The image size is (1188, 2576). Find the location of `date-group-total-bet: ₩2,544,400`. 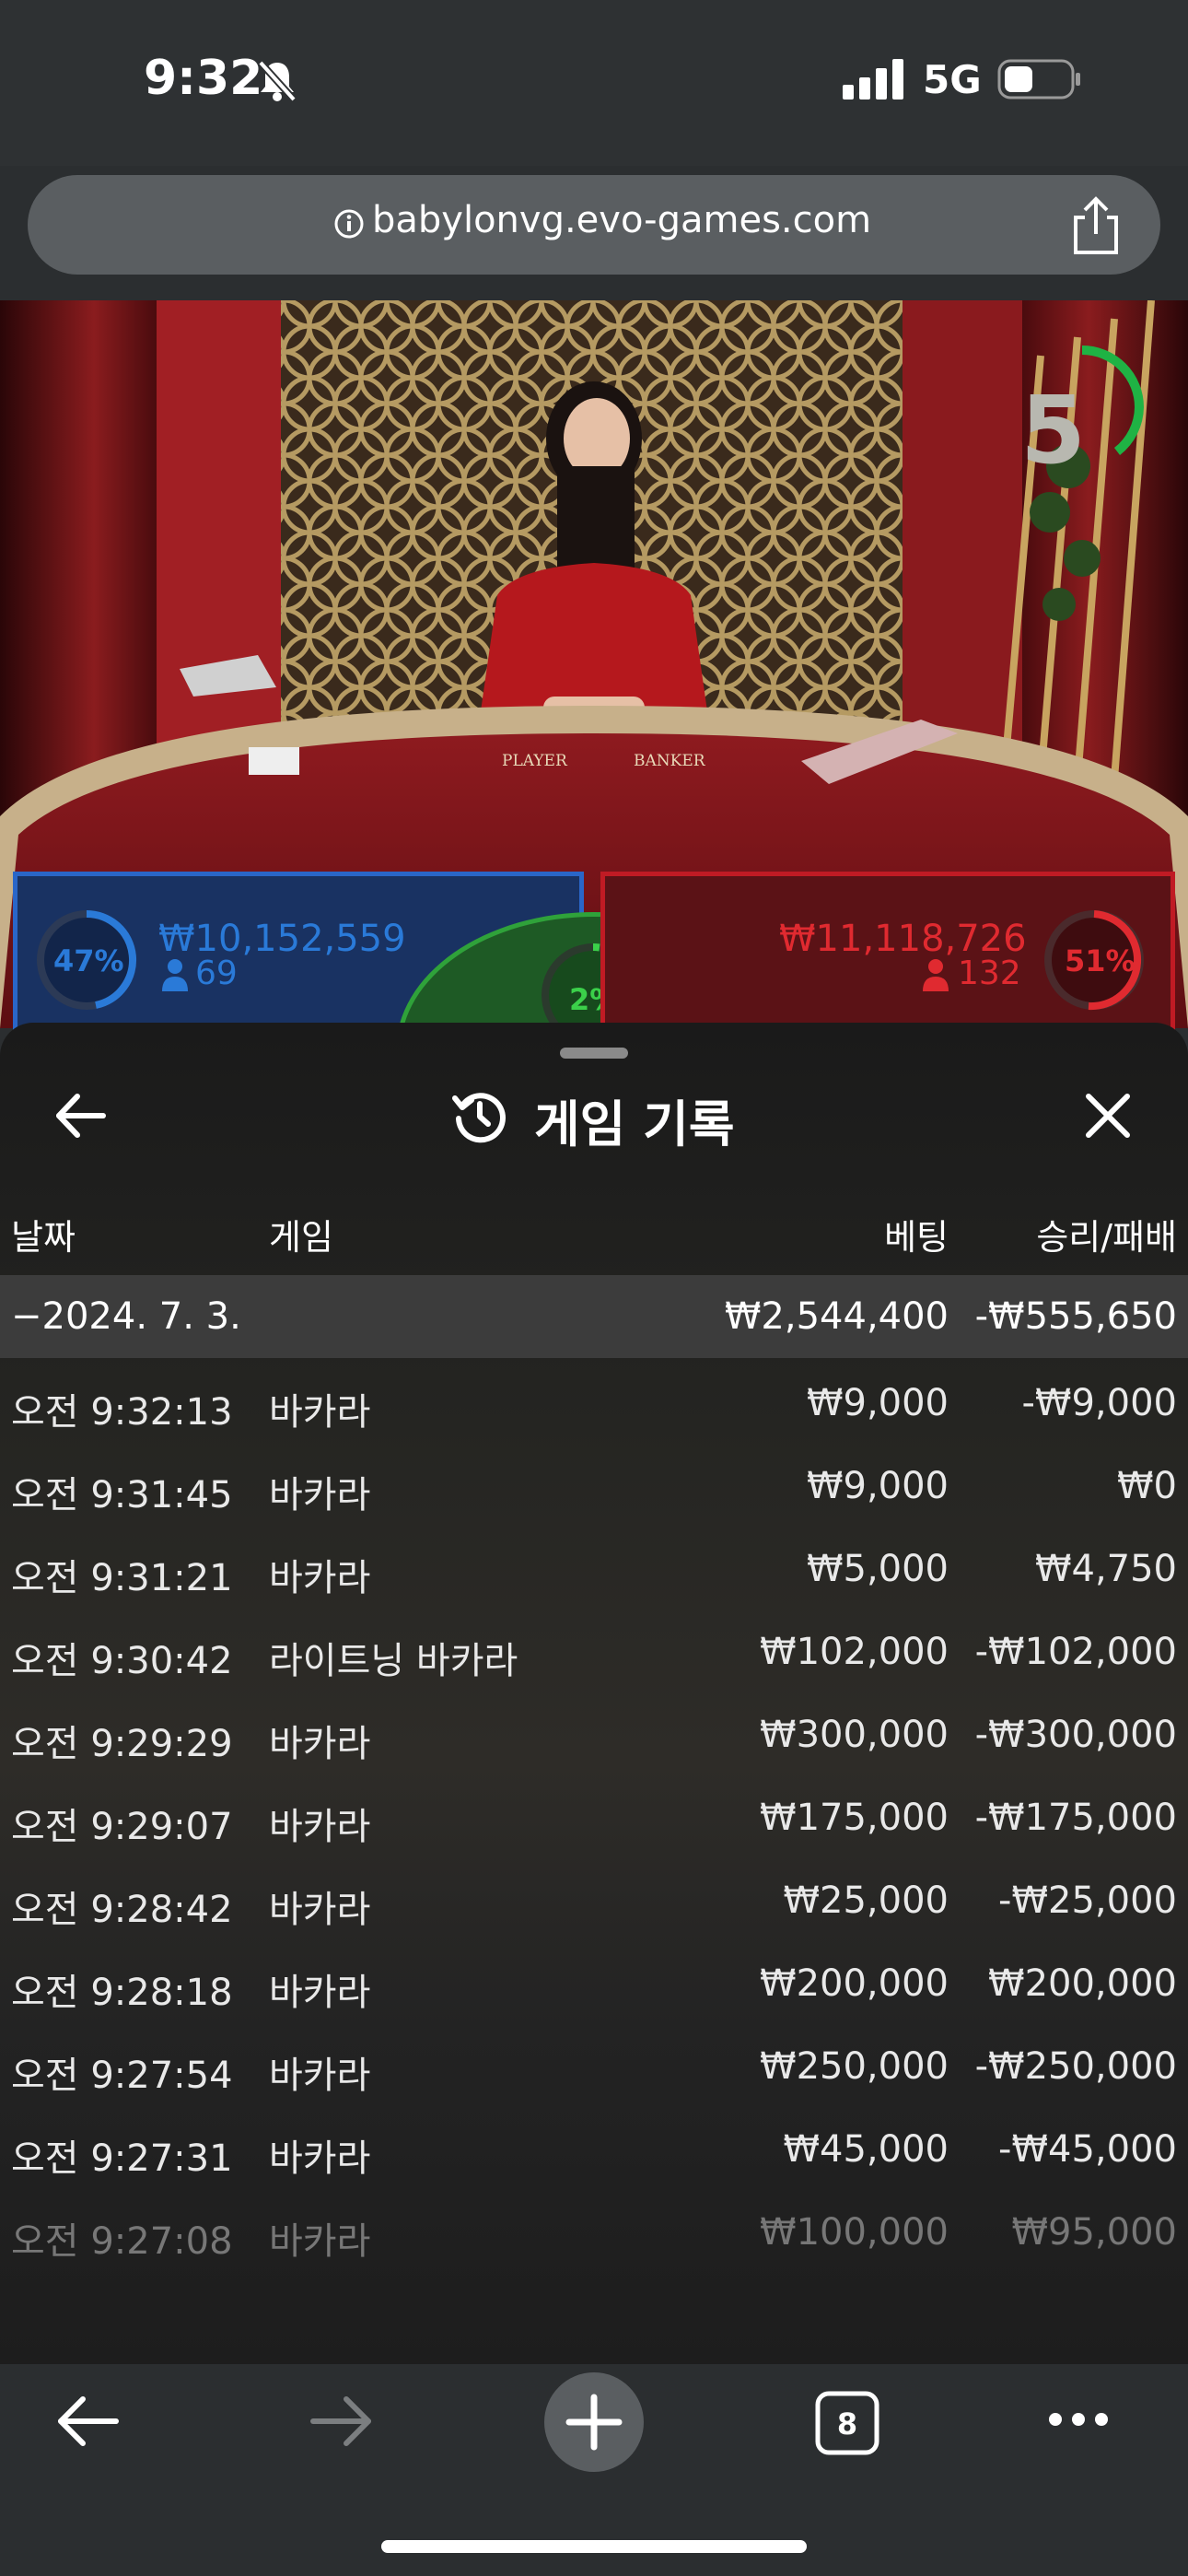

date-group-total-bet: ₩2,544,400 is located at coordinates (836, 1316).